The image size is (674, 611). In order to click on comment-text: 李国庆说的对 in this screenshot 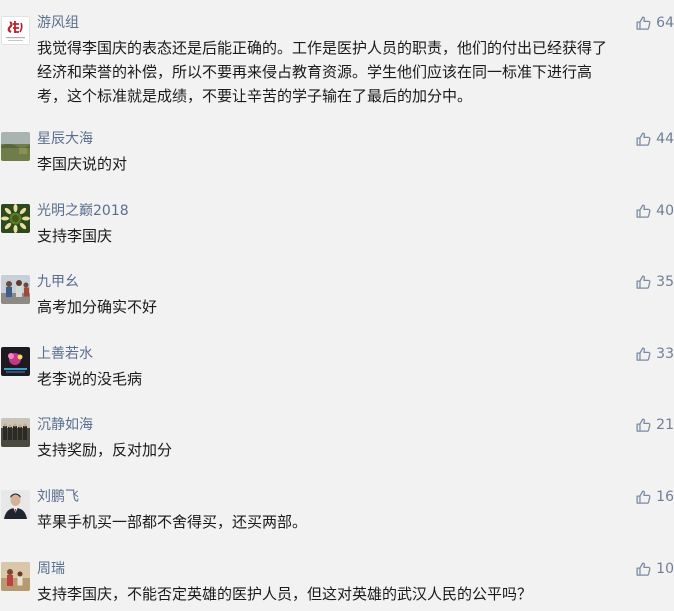, I will do `click(353, 164)`.